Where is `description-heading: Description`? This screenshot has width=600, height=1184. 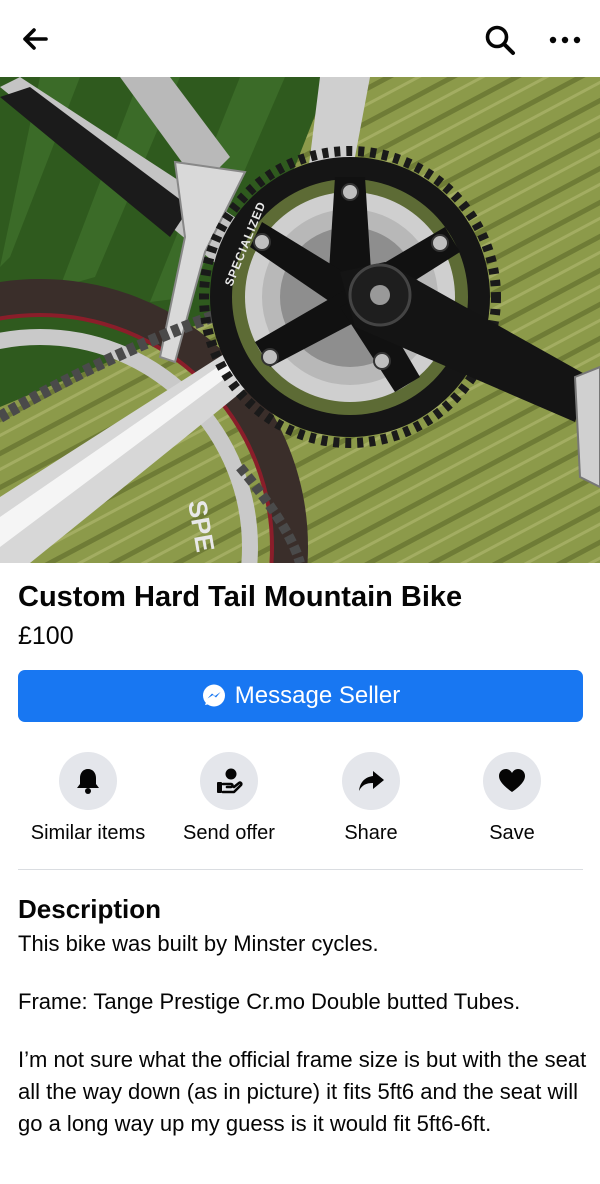 description-heading: Description is located at coordinates (90, 909).